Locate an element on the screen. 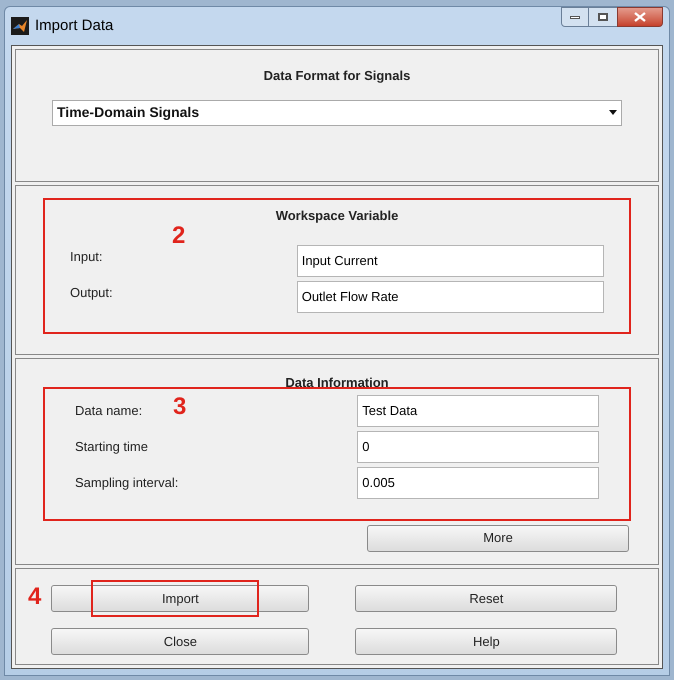  dialog-button: Close is located at coordinates (180, 641).